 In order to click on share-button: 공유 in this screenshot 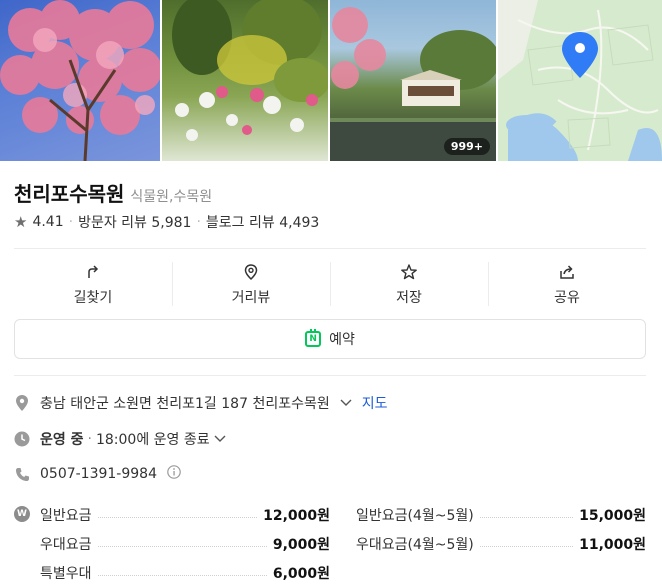, I will do `click(567, 285)`.